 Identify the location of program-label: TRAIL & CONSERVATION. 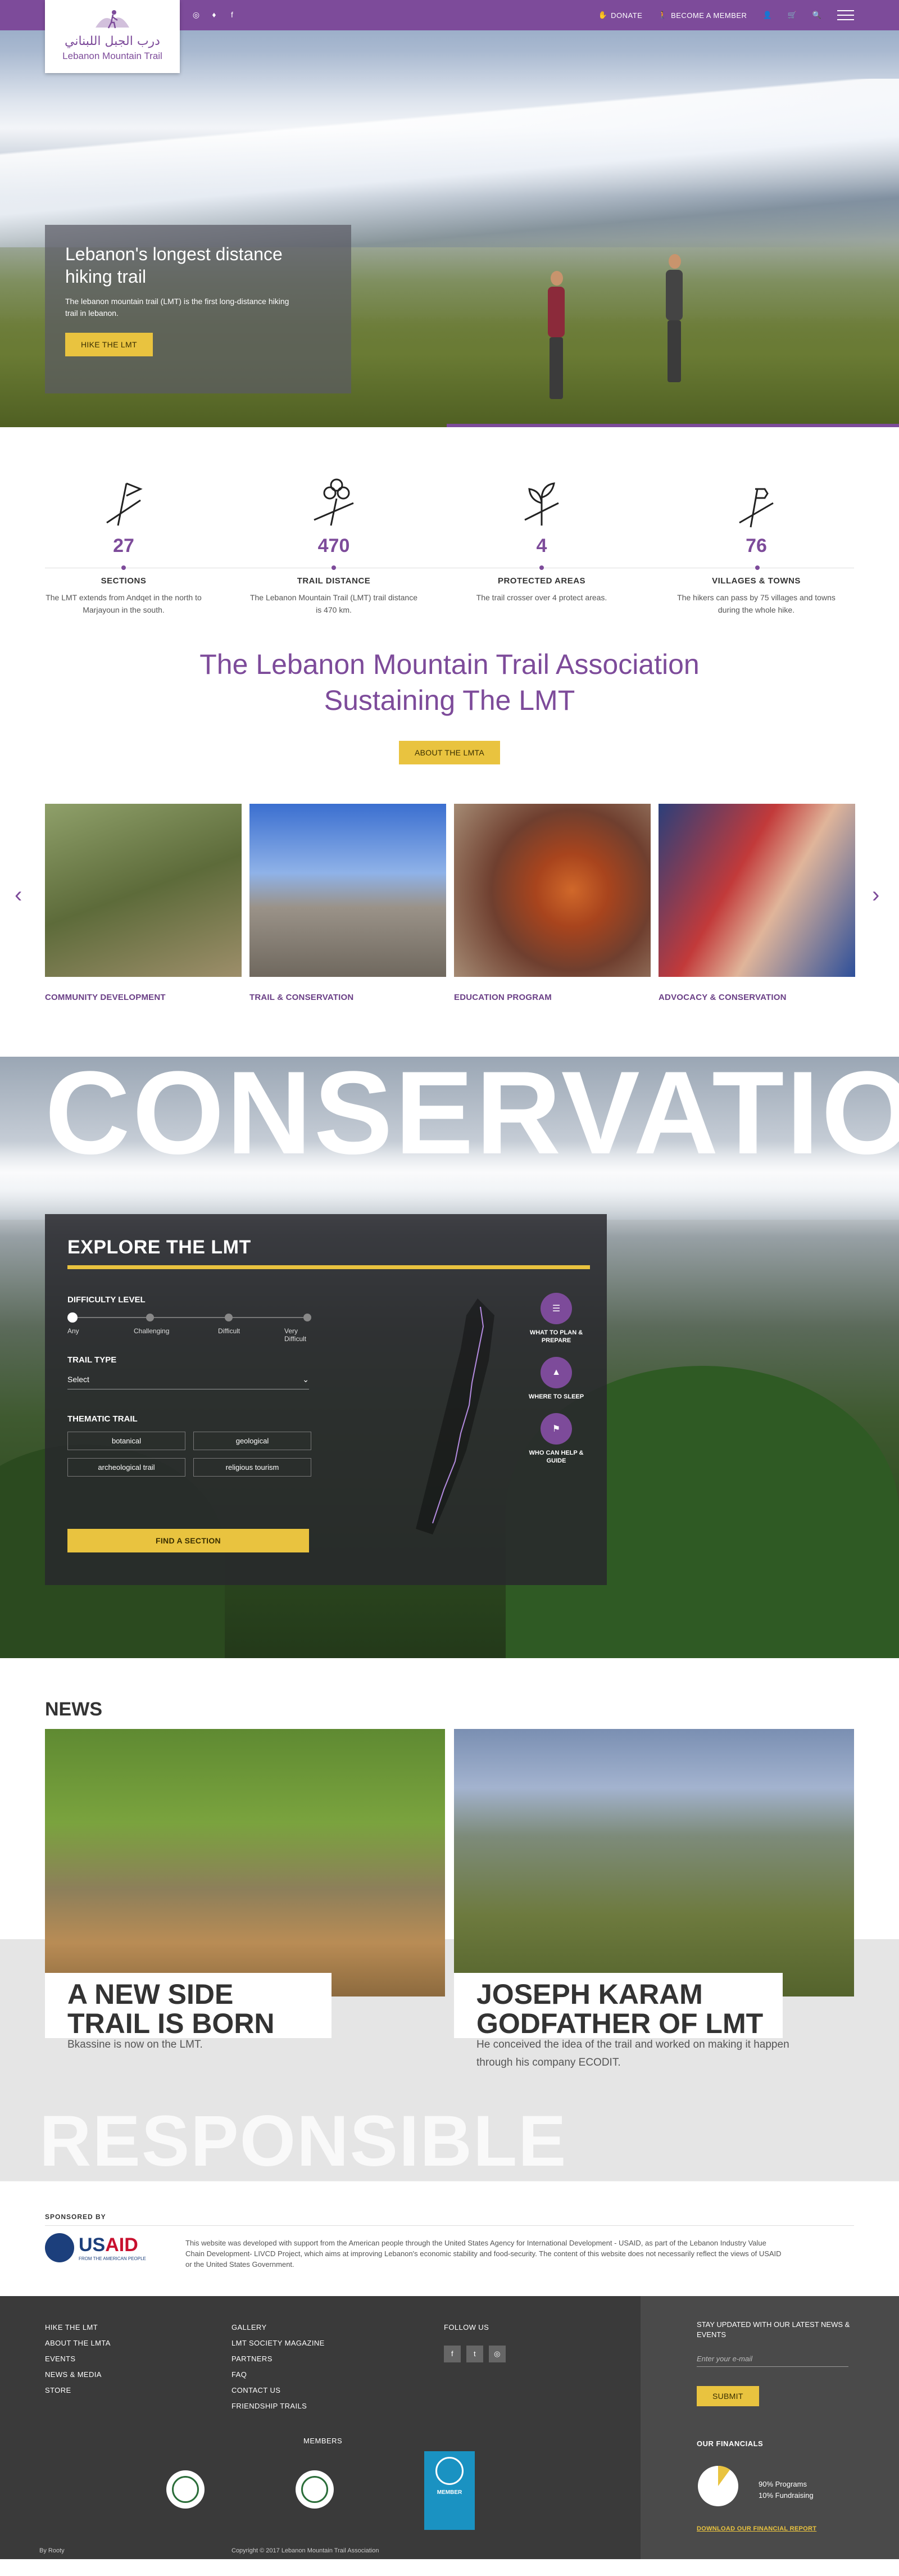
(301, 997).